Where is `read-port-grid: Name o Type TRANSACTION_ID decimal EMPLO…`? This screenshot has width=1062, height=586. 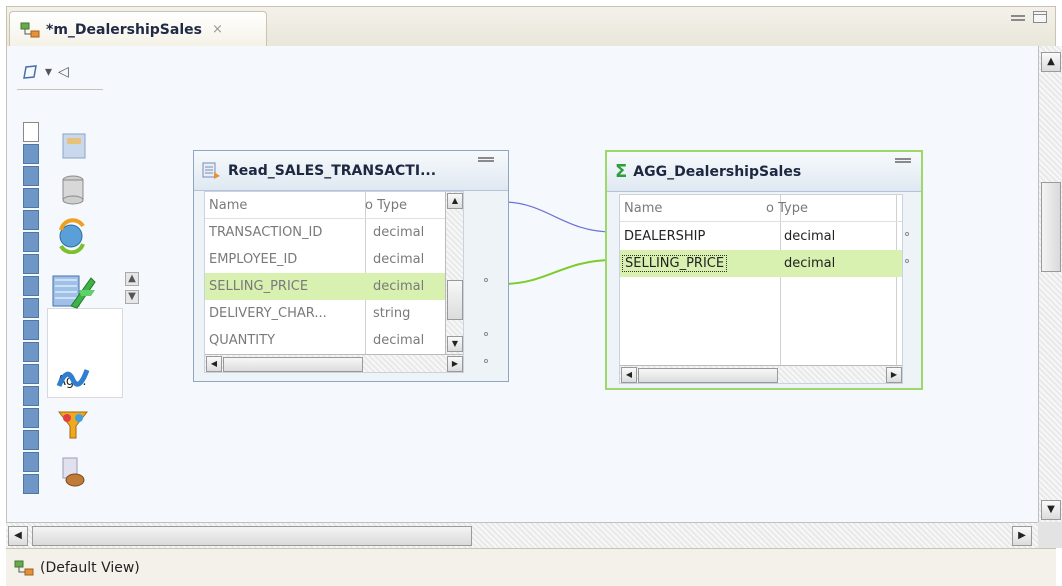 read-port-grid: Name o Type TRANSACTION_ID decimal EMPLO… is located at coordinates (334, 282).